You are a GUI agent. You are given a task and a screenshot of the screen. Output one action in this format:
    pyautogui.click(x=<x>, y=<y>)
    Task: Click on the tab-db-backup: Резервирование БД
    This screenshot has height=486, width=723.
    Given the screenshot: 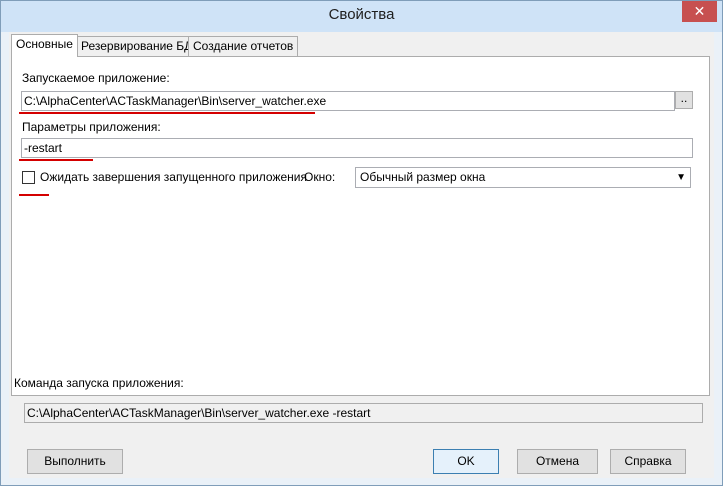 What is the action you would take?
    pyautogui.click(x=137, y=46)
    